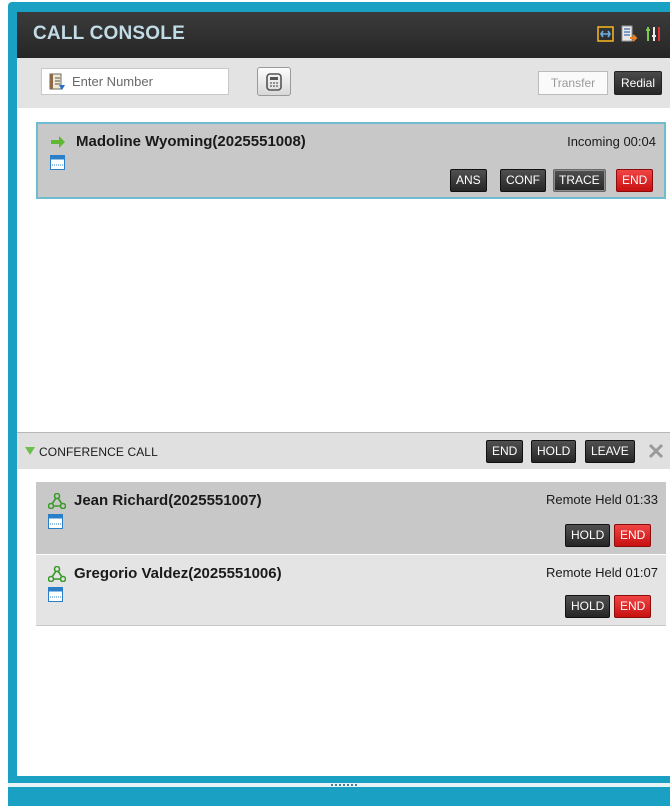 This screenshot has width=670, height=806. Describe the element at coordinates (523, 180) in the screenshot. I see `conference-button: CONF` at that location.